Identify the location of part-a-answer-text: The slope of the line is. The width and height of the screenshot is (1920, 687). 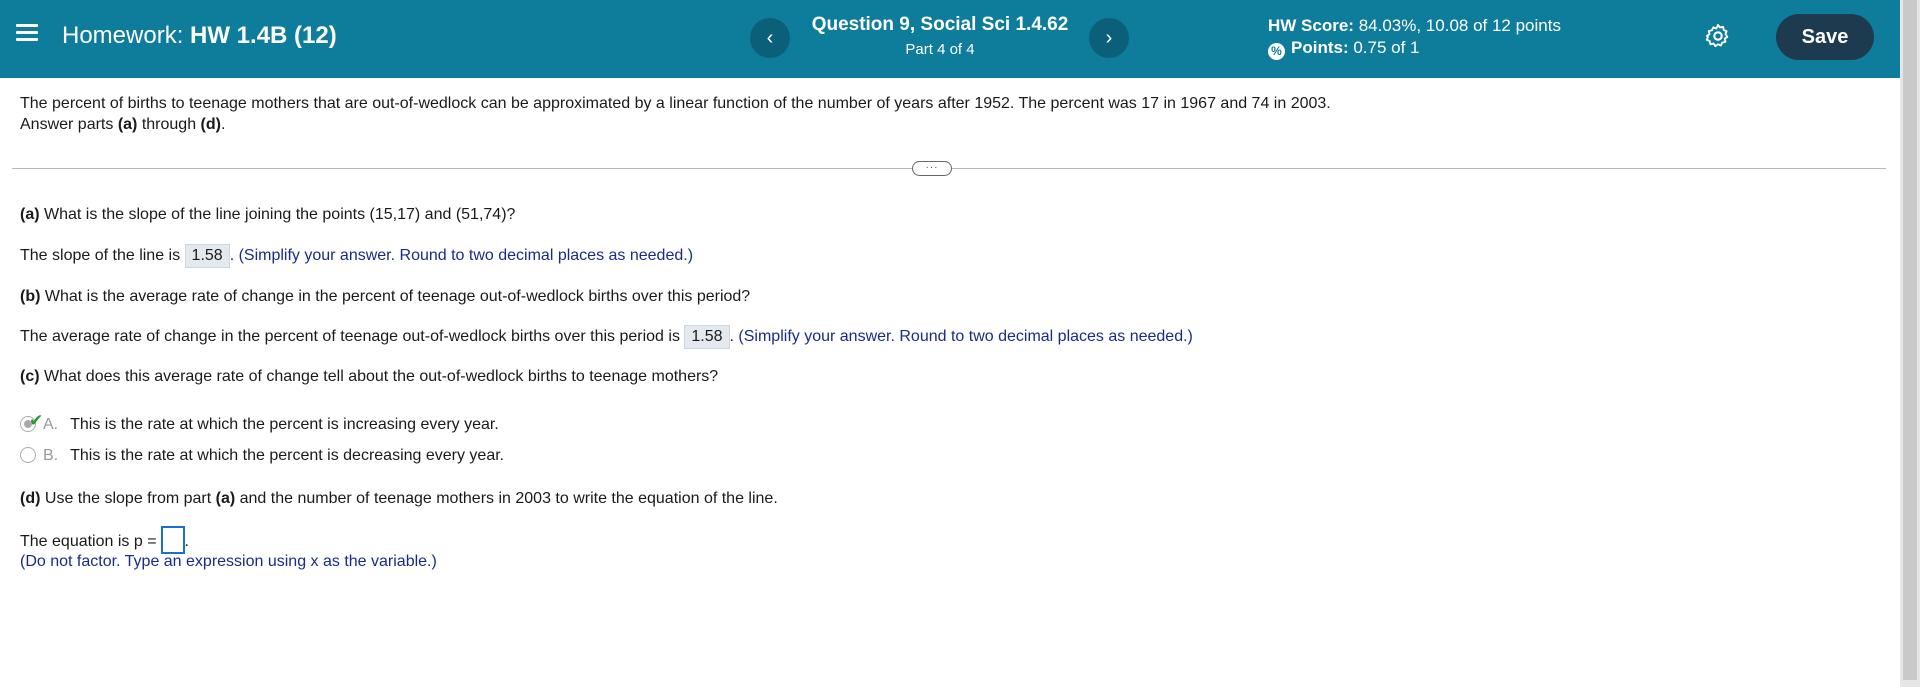
(102, 255).